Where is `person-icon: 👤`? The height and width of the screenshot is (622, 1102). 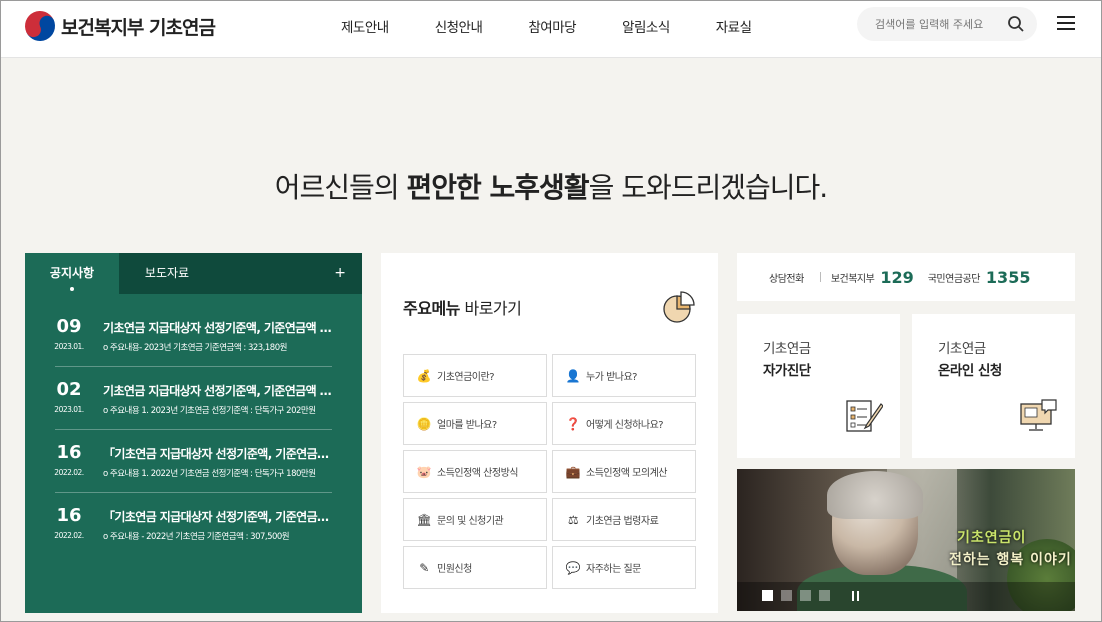 person-icon: 👤 is located at coordinates (573, 375).